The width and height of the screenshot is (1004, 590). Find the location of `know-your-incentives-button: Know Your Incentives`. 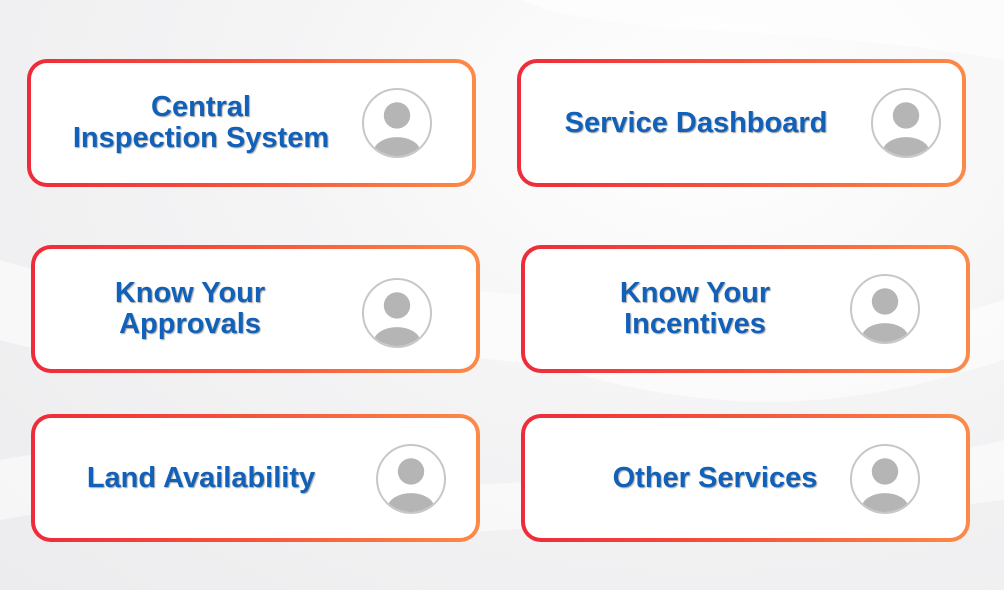

know-your-incentives-button: Know Your Incentives is located at coordinates (745, 309).